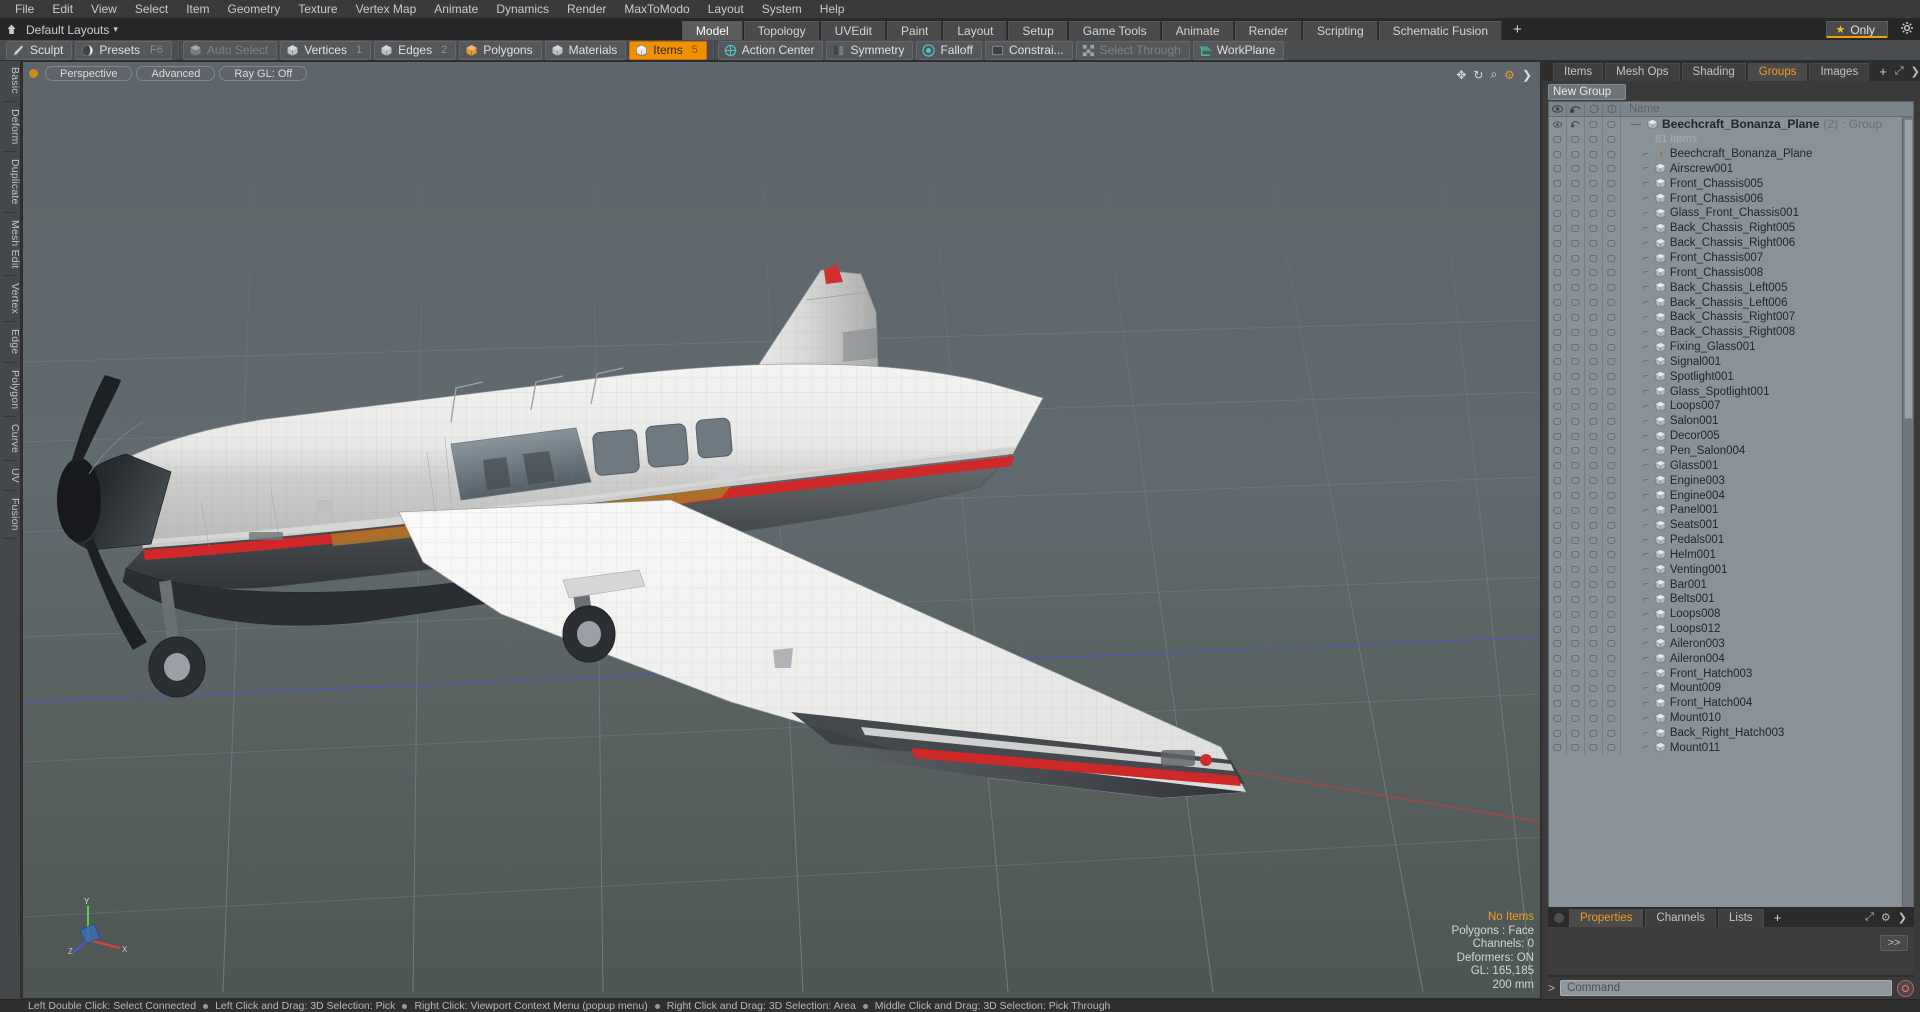 The width and height of the screenshot is (1920, 1012). What do you see at coordinates (1038, 30) in the screenshot?
I see `layout-tab-setup: Setup` at bounding box center [1038, 30].